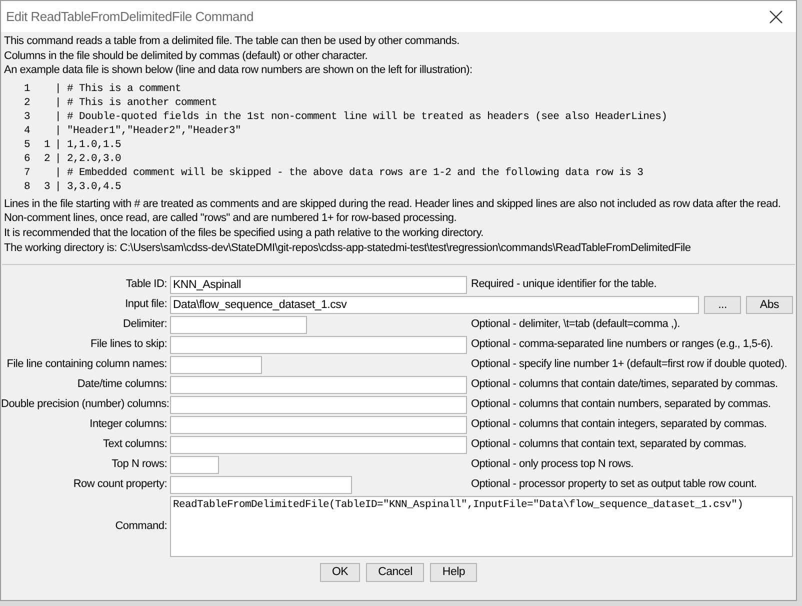  I want to click on line-number: 6, so click(26, 159).